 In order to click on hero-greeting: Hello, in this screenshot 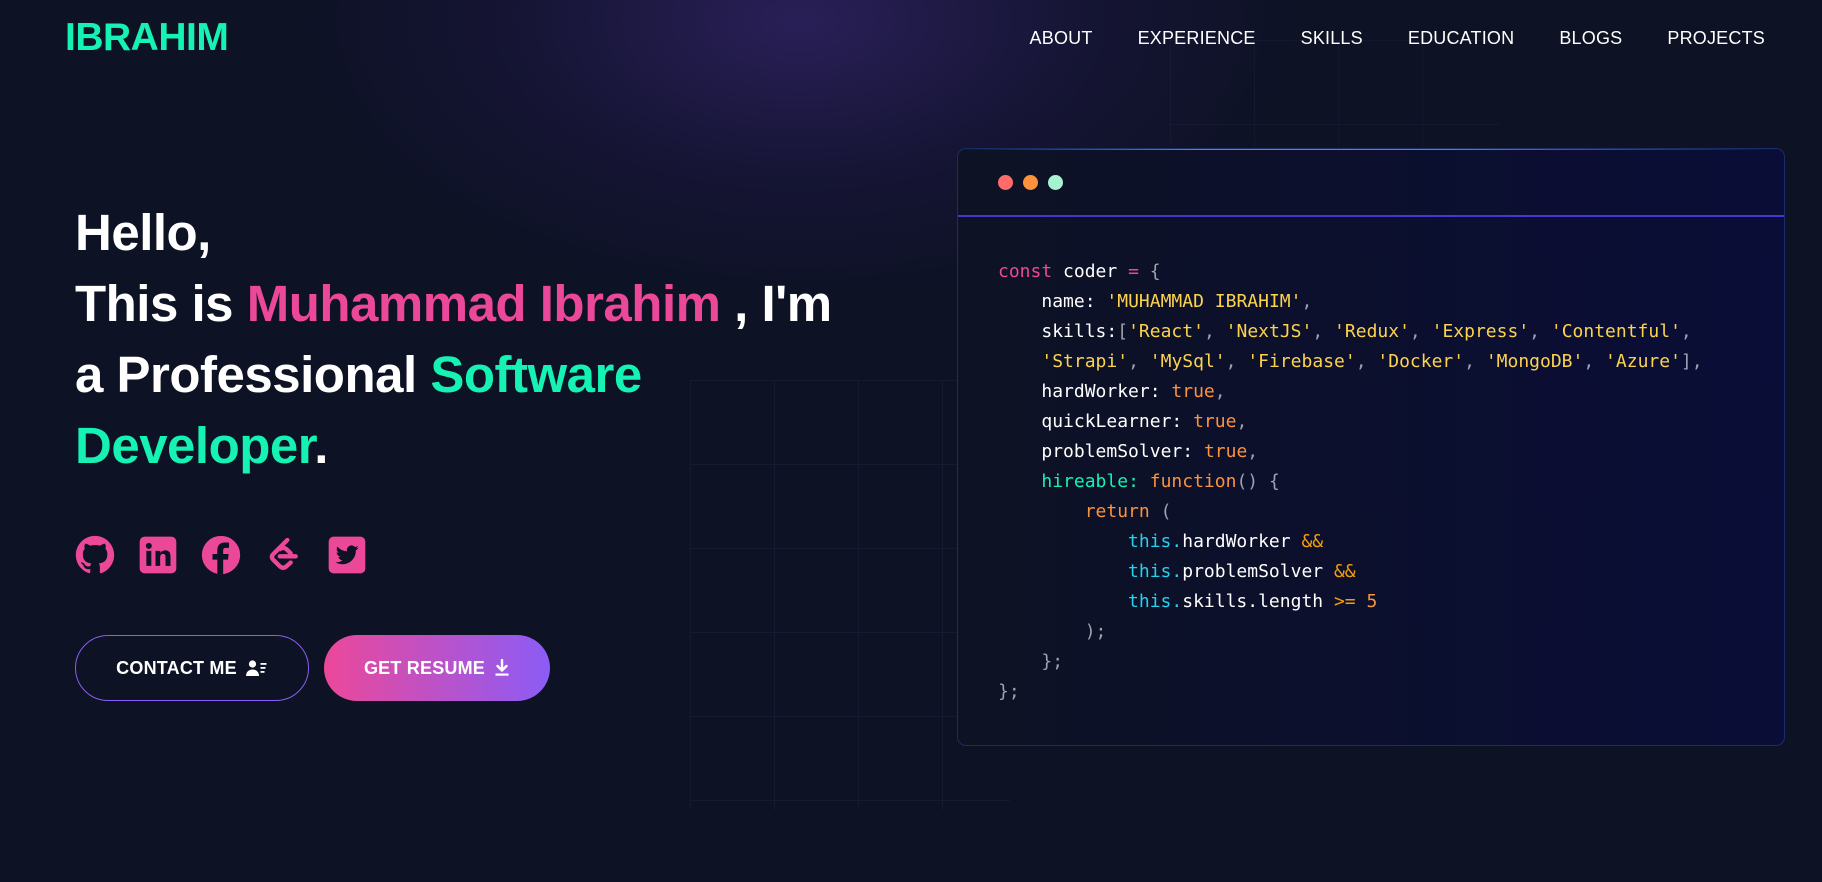, I will do `click(143, 232)`.